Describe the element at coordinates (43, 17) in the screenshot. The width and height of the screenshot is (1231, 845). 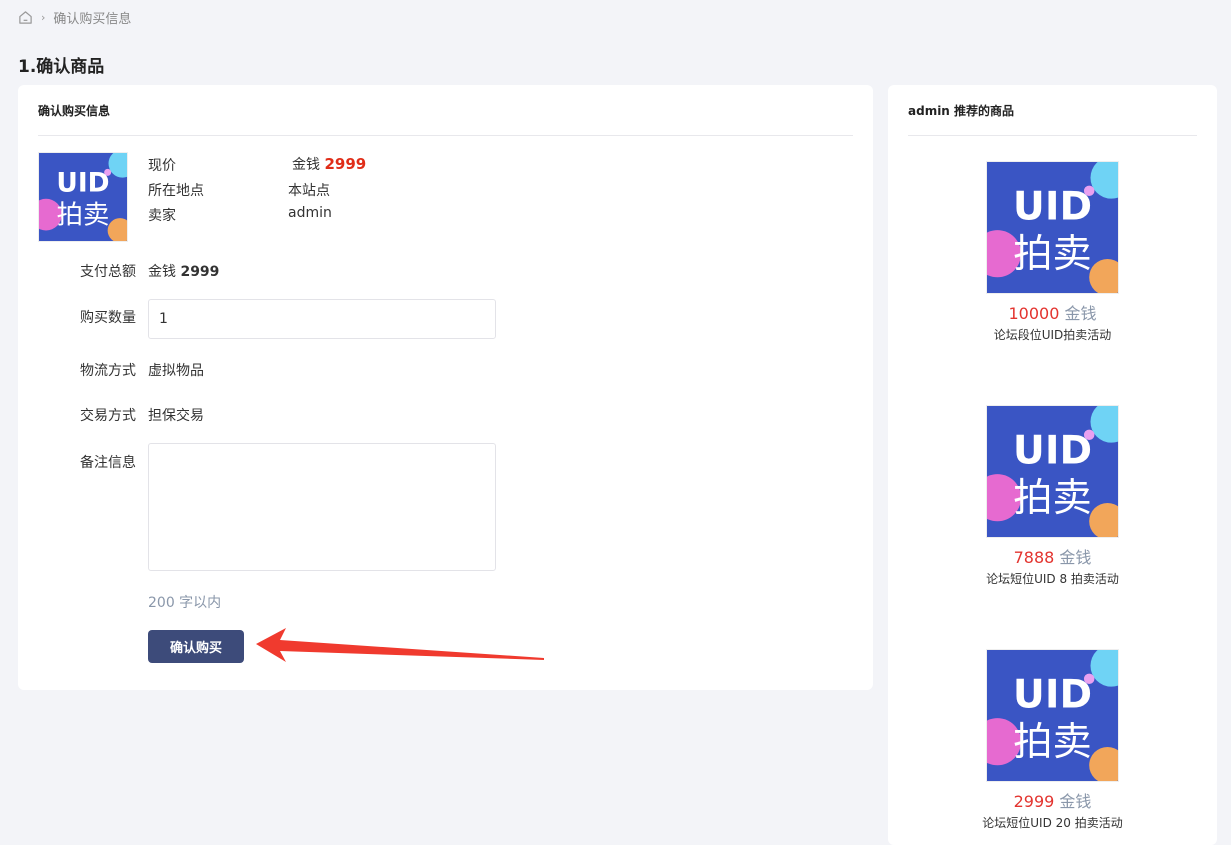
I see `chevron-right-icon: ›` at that location.